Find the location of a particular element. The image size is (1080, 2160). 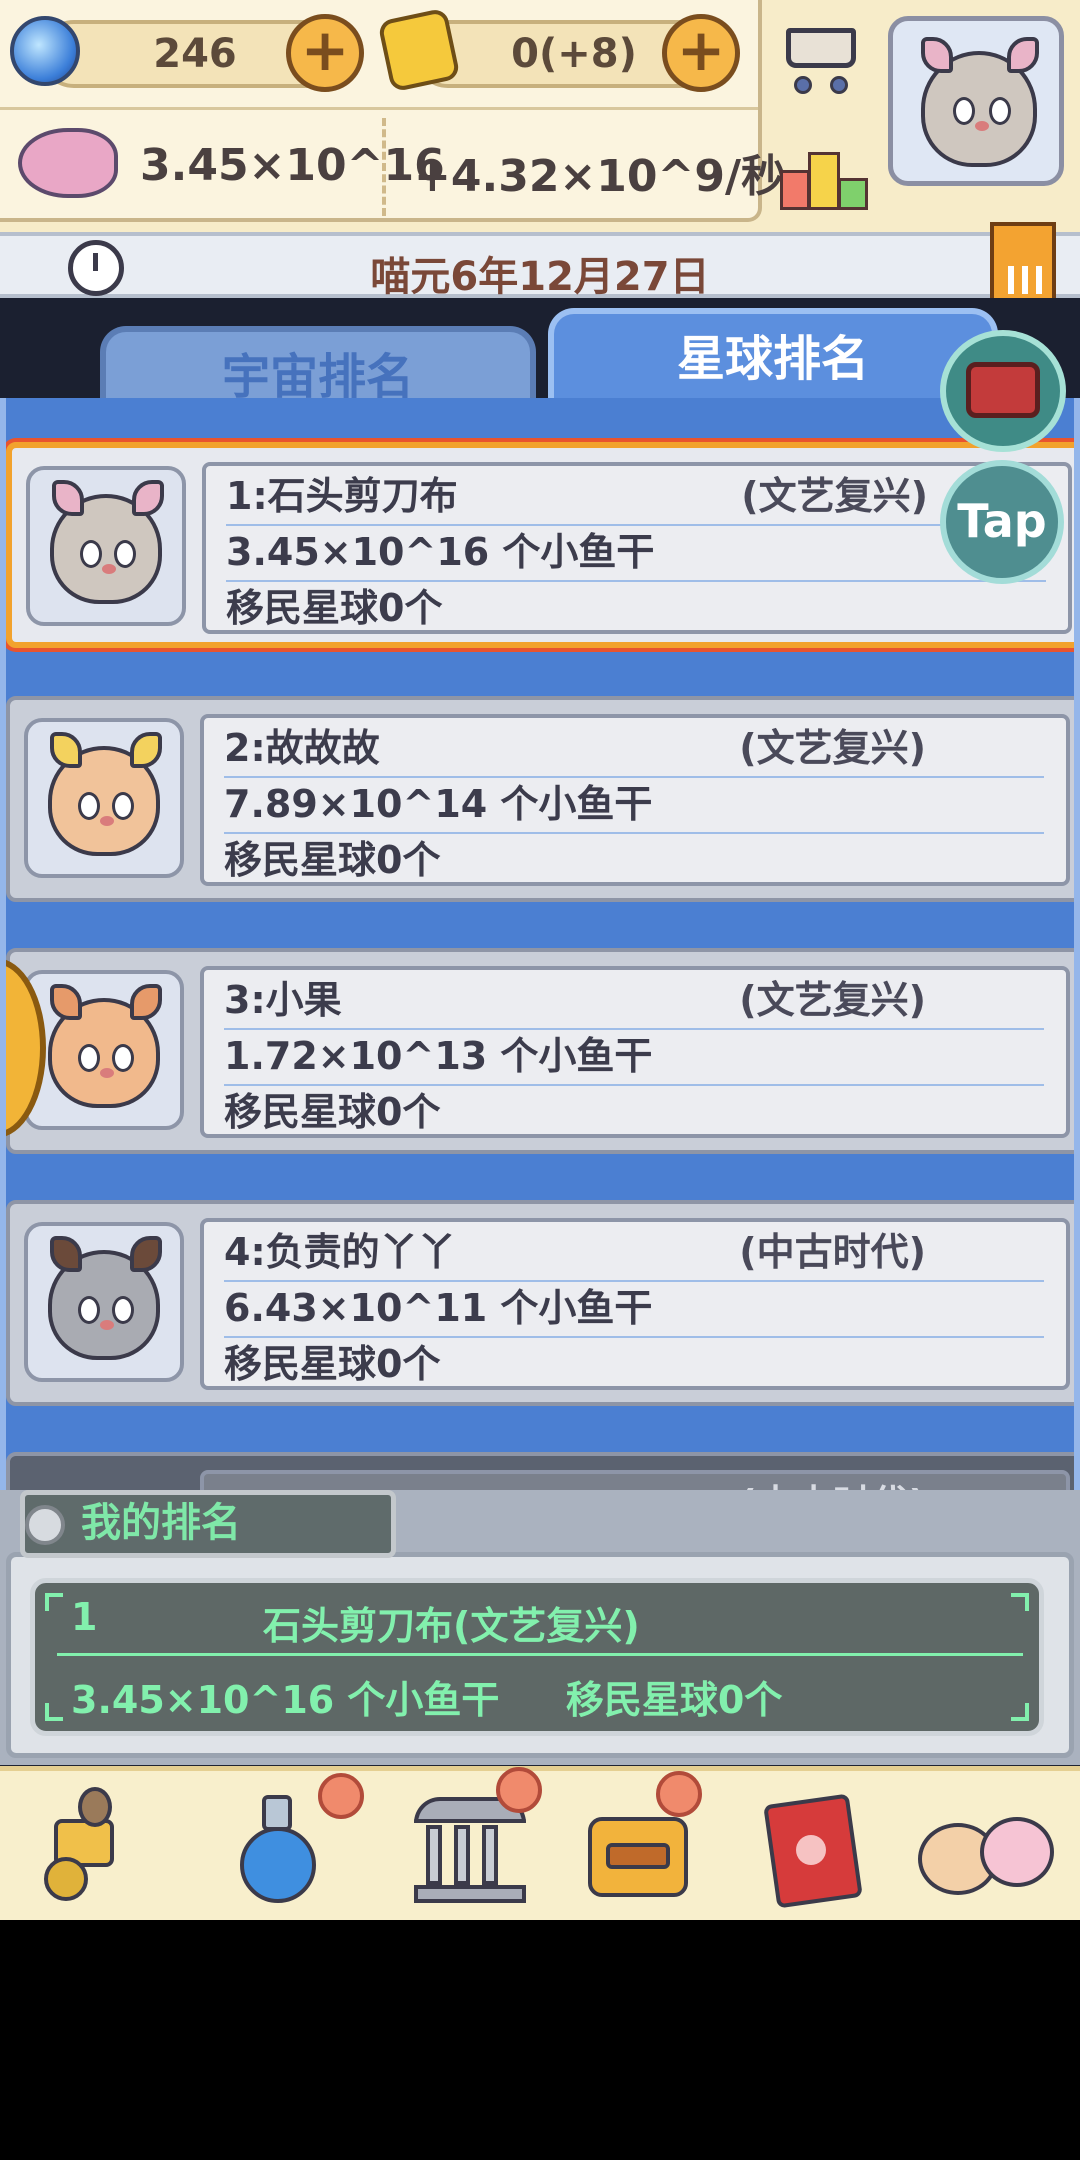

resource-header: 246 + 0(+8) + 3.45×10^16 +4.32×10^9/秒 is located at coordinates (540, 116).